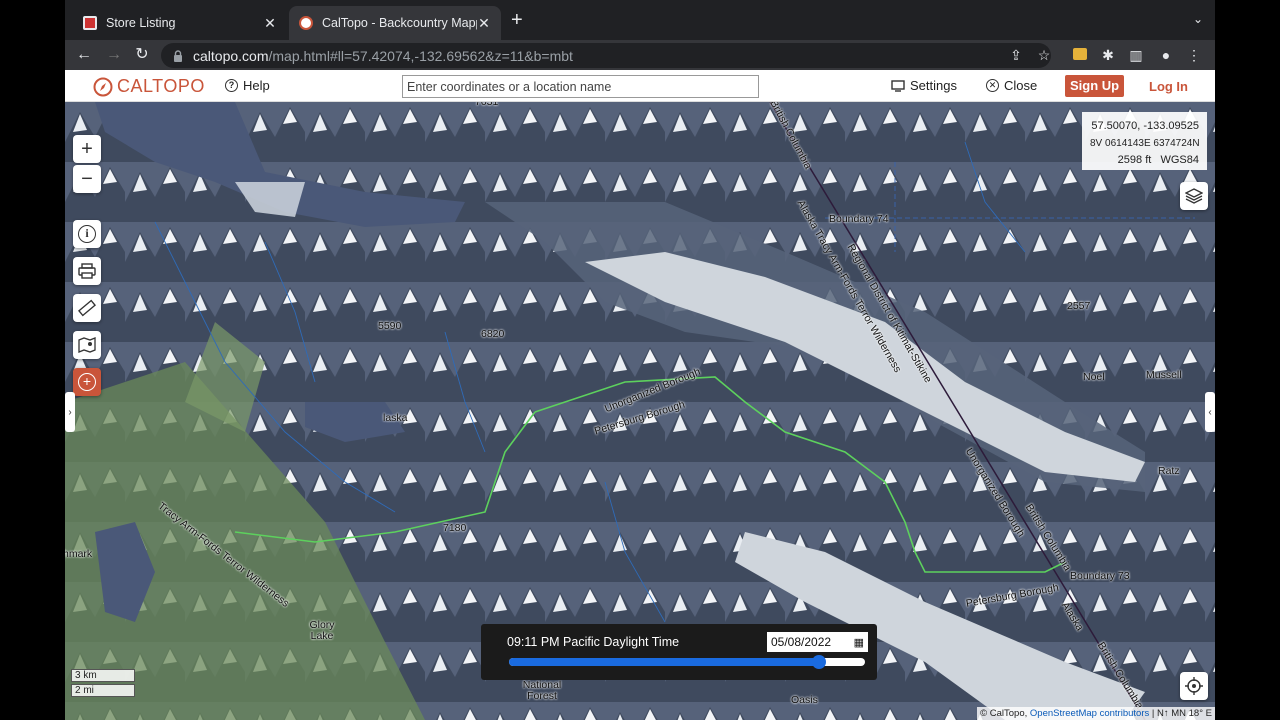 This screenshot has width=1280, height=720. I want to click on close-circle-icon: ✕, so click(992, 85).